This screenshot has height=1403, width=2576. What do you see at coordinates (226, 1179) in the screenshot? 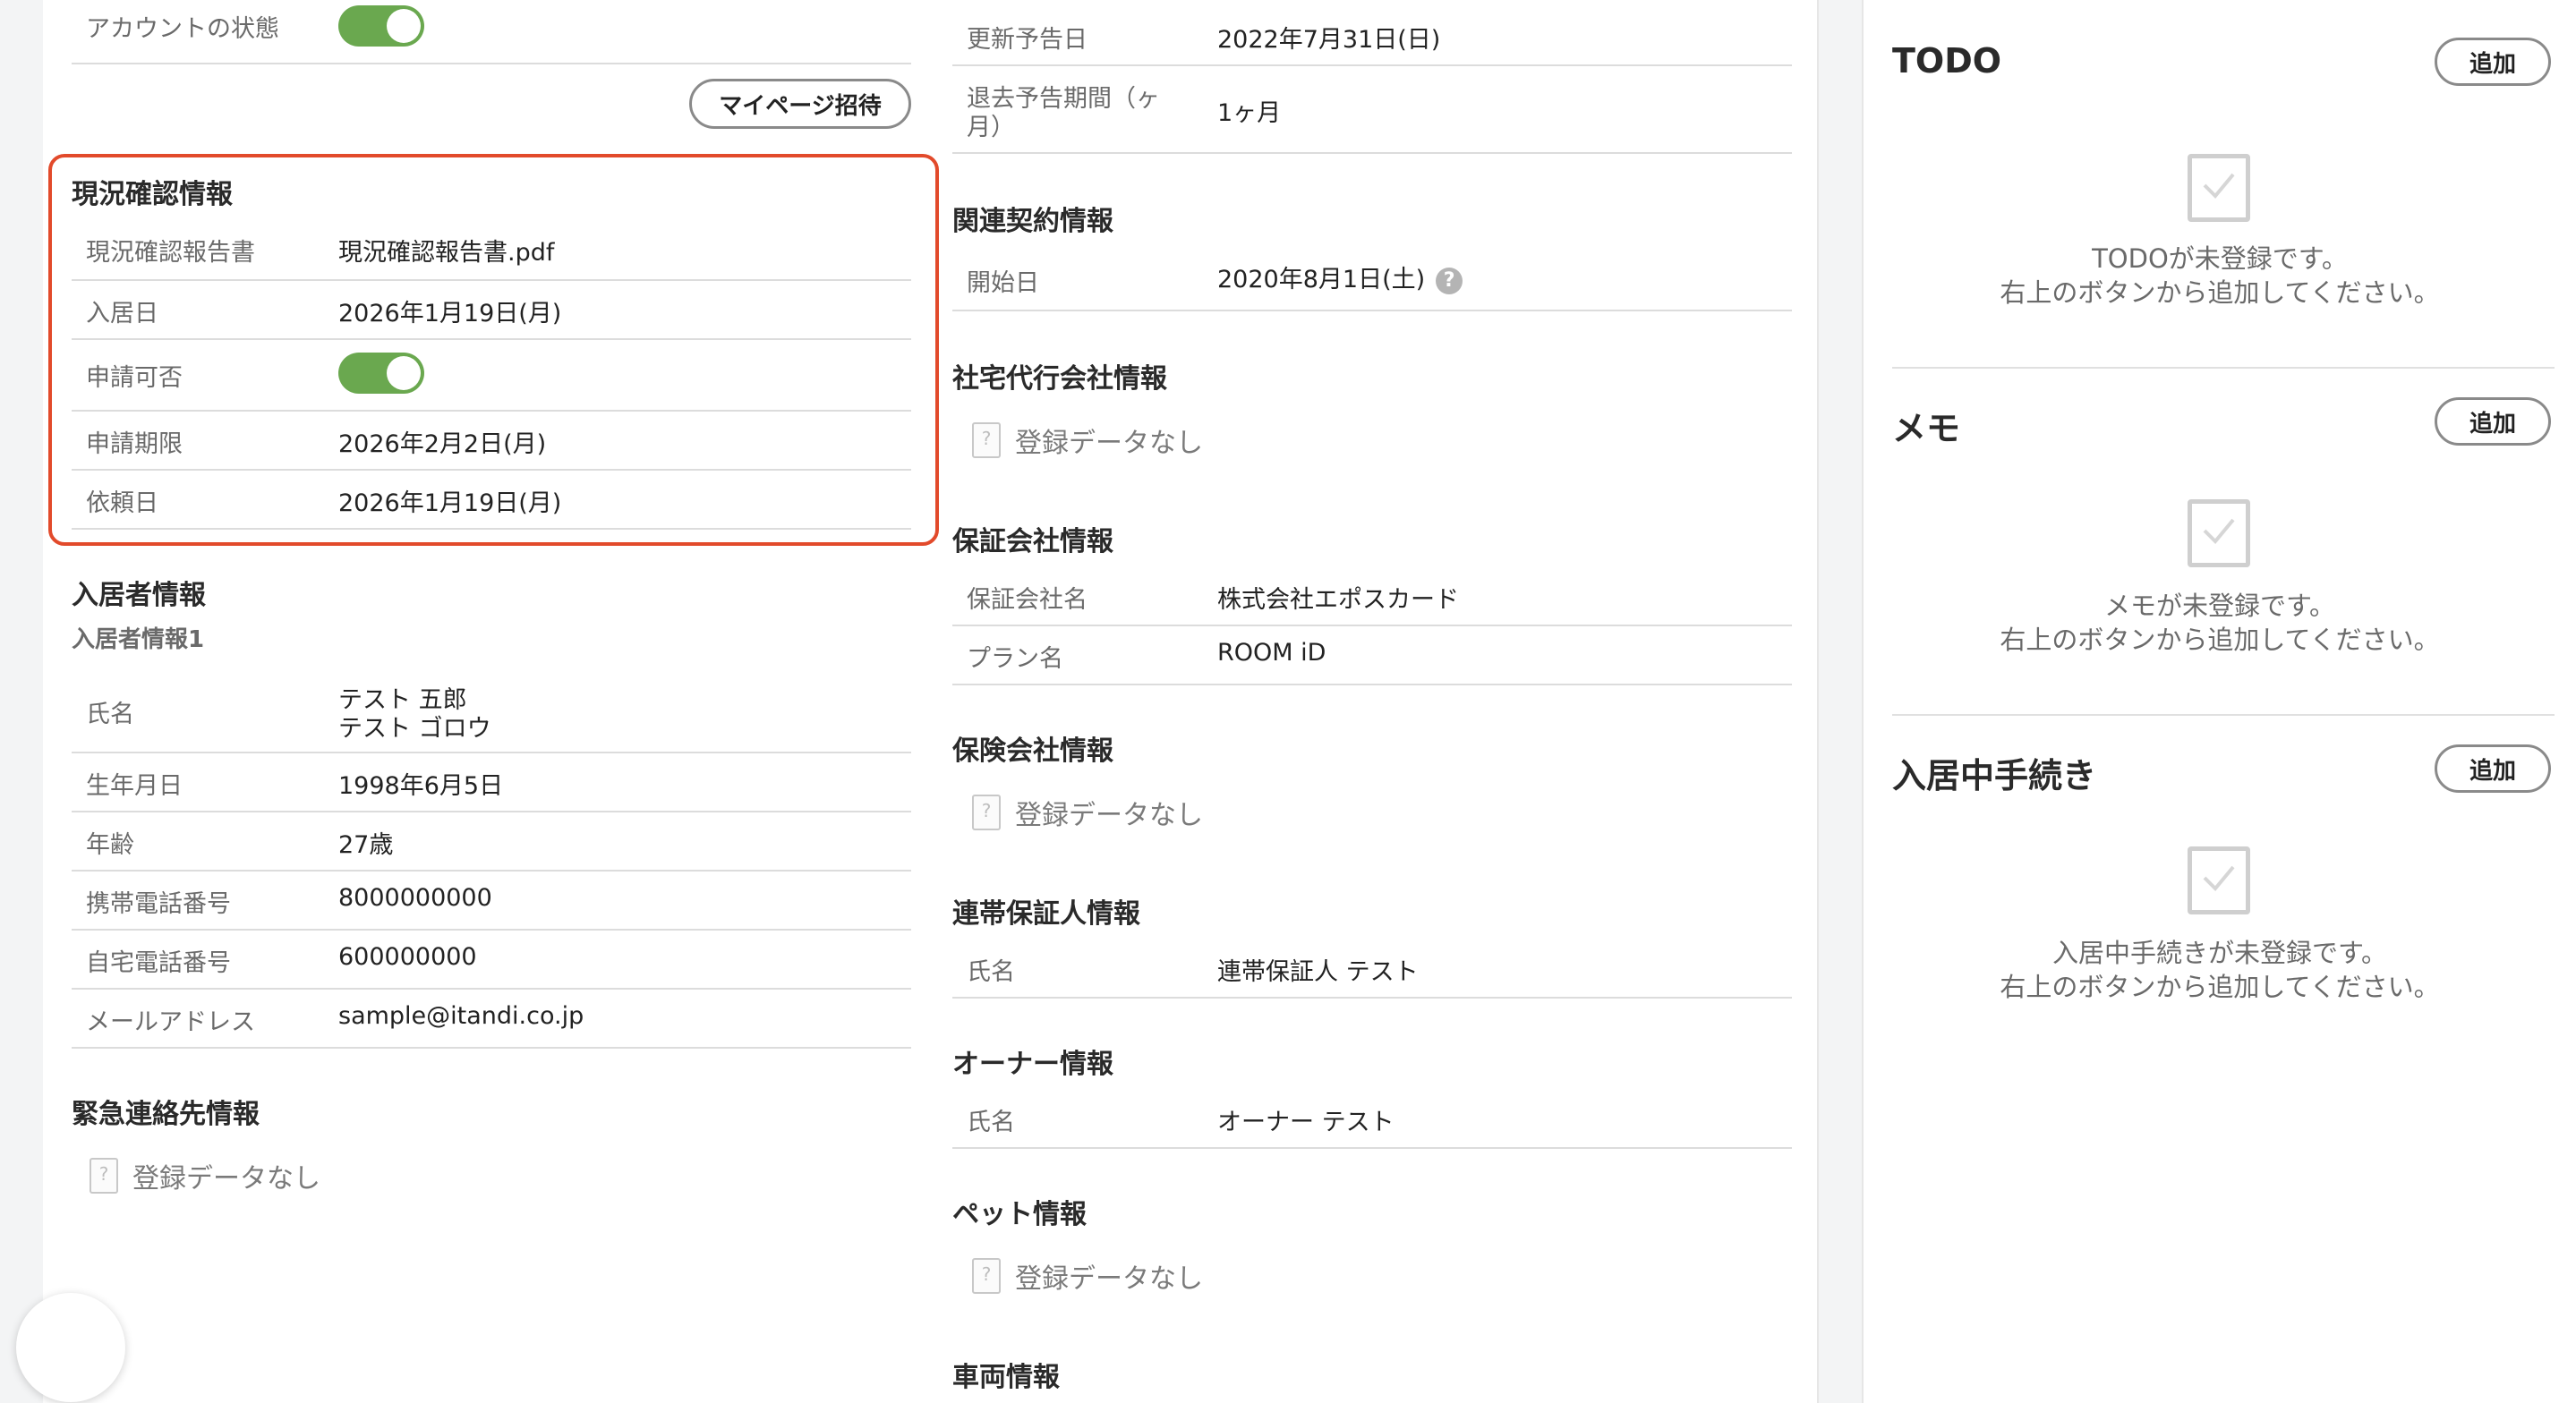
I see `emergency-empty-text: 登録データなし` at bounding box center [226, 1179].